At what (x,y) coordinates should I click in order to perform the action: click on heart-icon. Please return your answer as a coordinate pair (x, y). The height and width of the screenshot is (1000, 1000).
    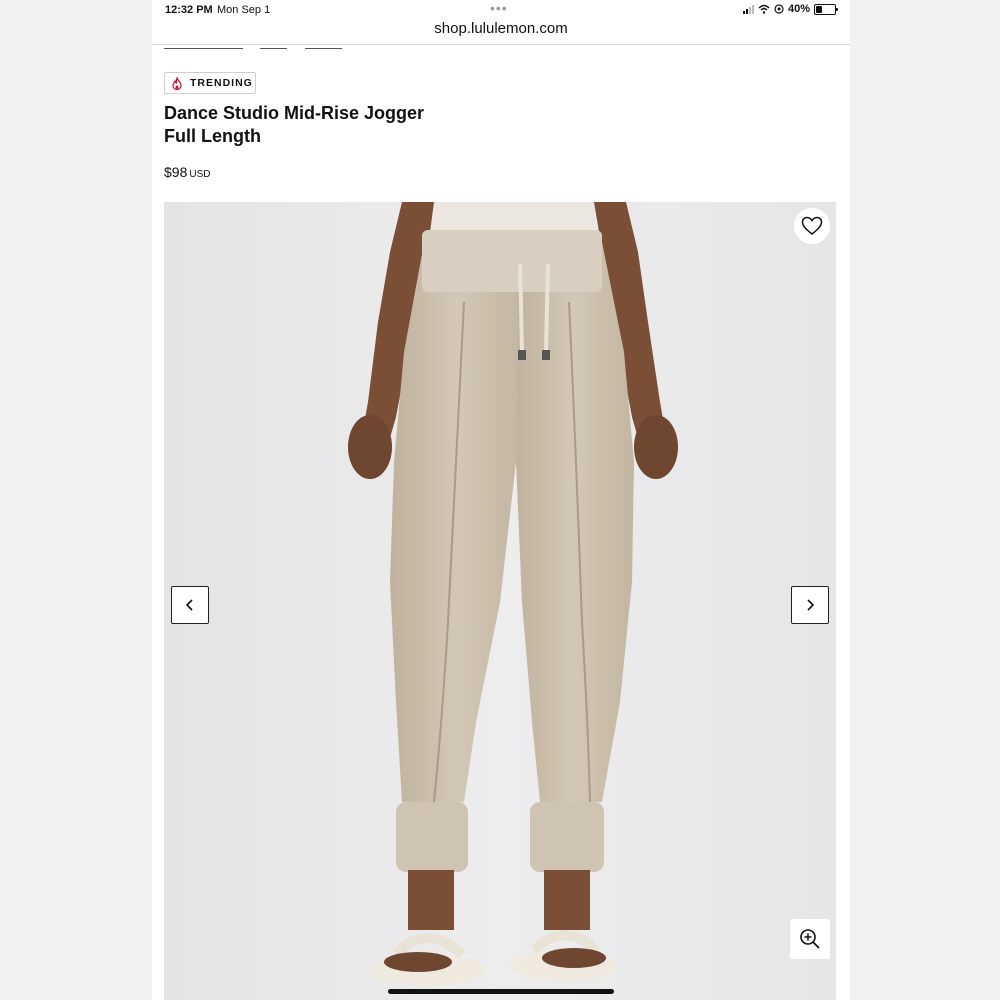
    Looking at the image, I should click on (812, 225).